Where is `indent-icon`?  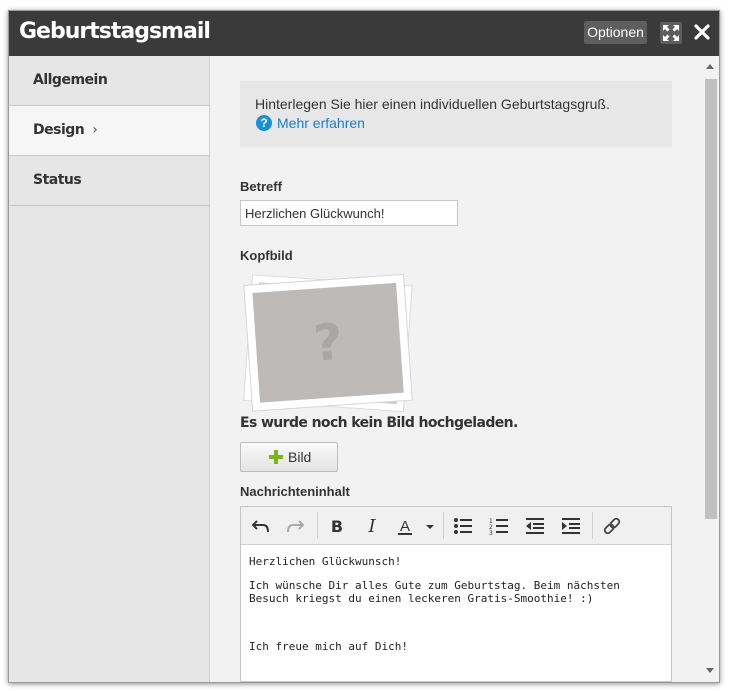 indent-icon is located at coordinates (571, 526).